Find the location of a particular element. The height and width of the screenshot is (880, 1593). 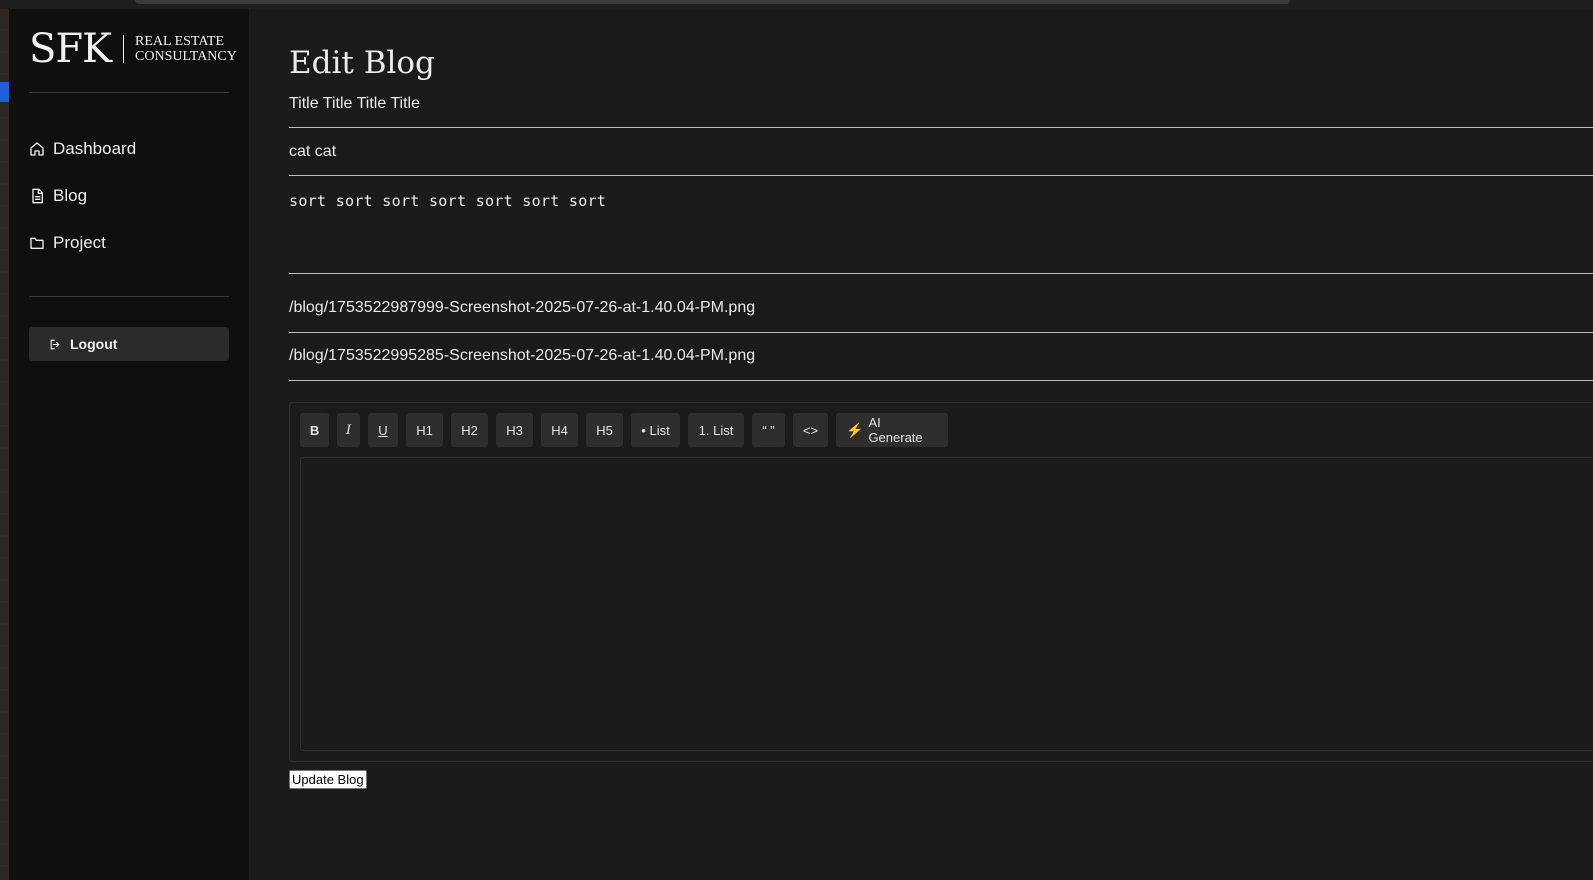

lightning-icon: ⚡ is located at coordinates (855, 429).